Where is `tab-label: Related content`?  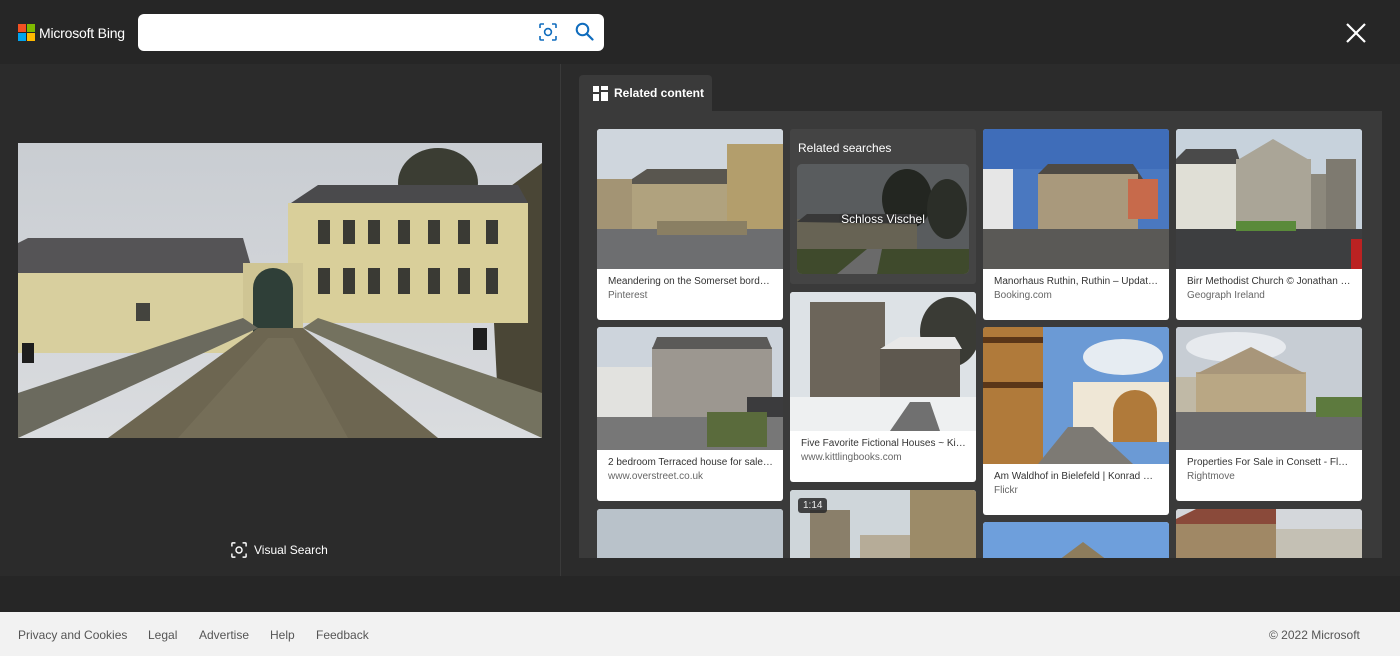
tab-label: Related content is located at coordinates (659, 93).